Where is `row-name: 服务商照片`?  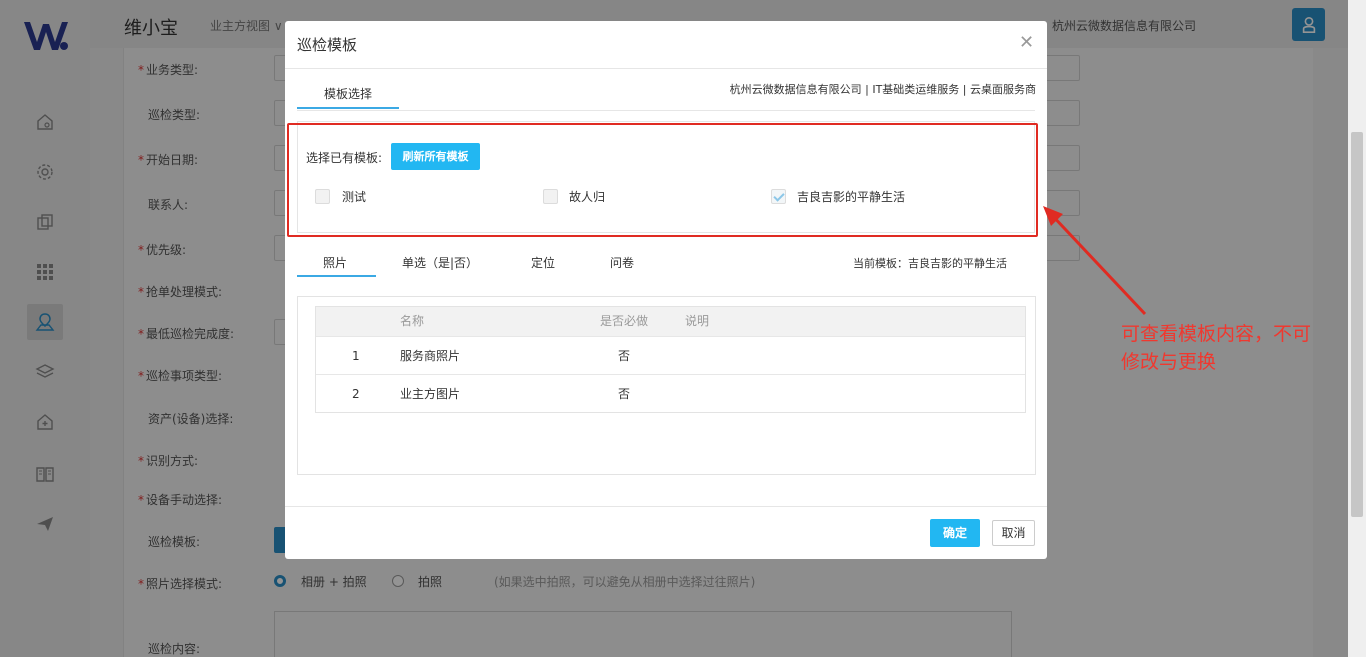 row-name: 服务商照片 is located at coordinates (430, 356).